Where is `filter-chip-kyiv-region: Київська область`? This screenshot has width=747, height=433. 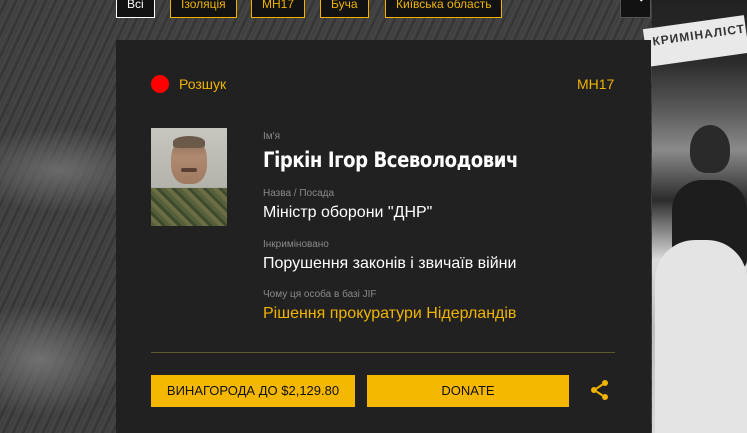 filter-chip-kyiv-region: Київська область is located at coordinates (444, 9).